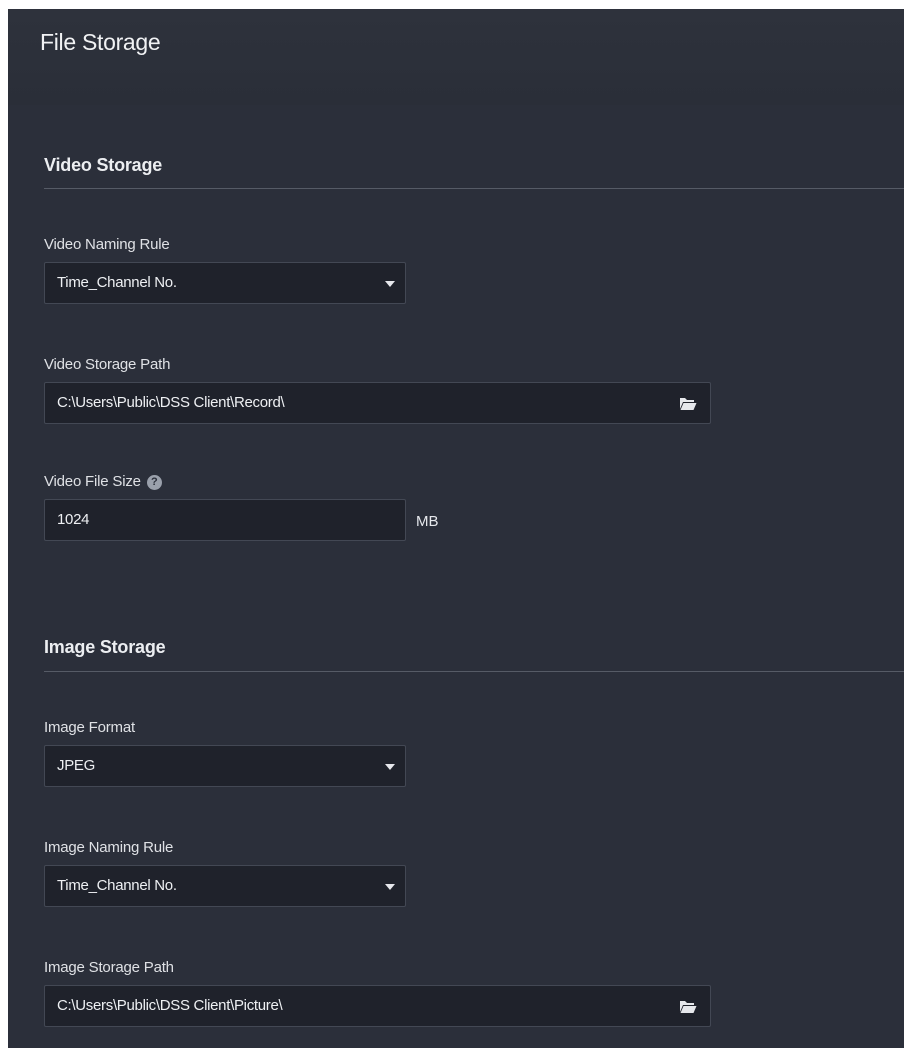 Image resolution: width=904 pixels, height=1048 pixels. Describe the element at coordinates (117, 282) in the screenshot. I see `video-naming-rule-value: Time_Channel No.` at that location.